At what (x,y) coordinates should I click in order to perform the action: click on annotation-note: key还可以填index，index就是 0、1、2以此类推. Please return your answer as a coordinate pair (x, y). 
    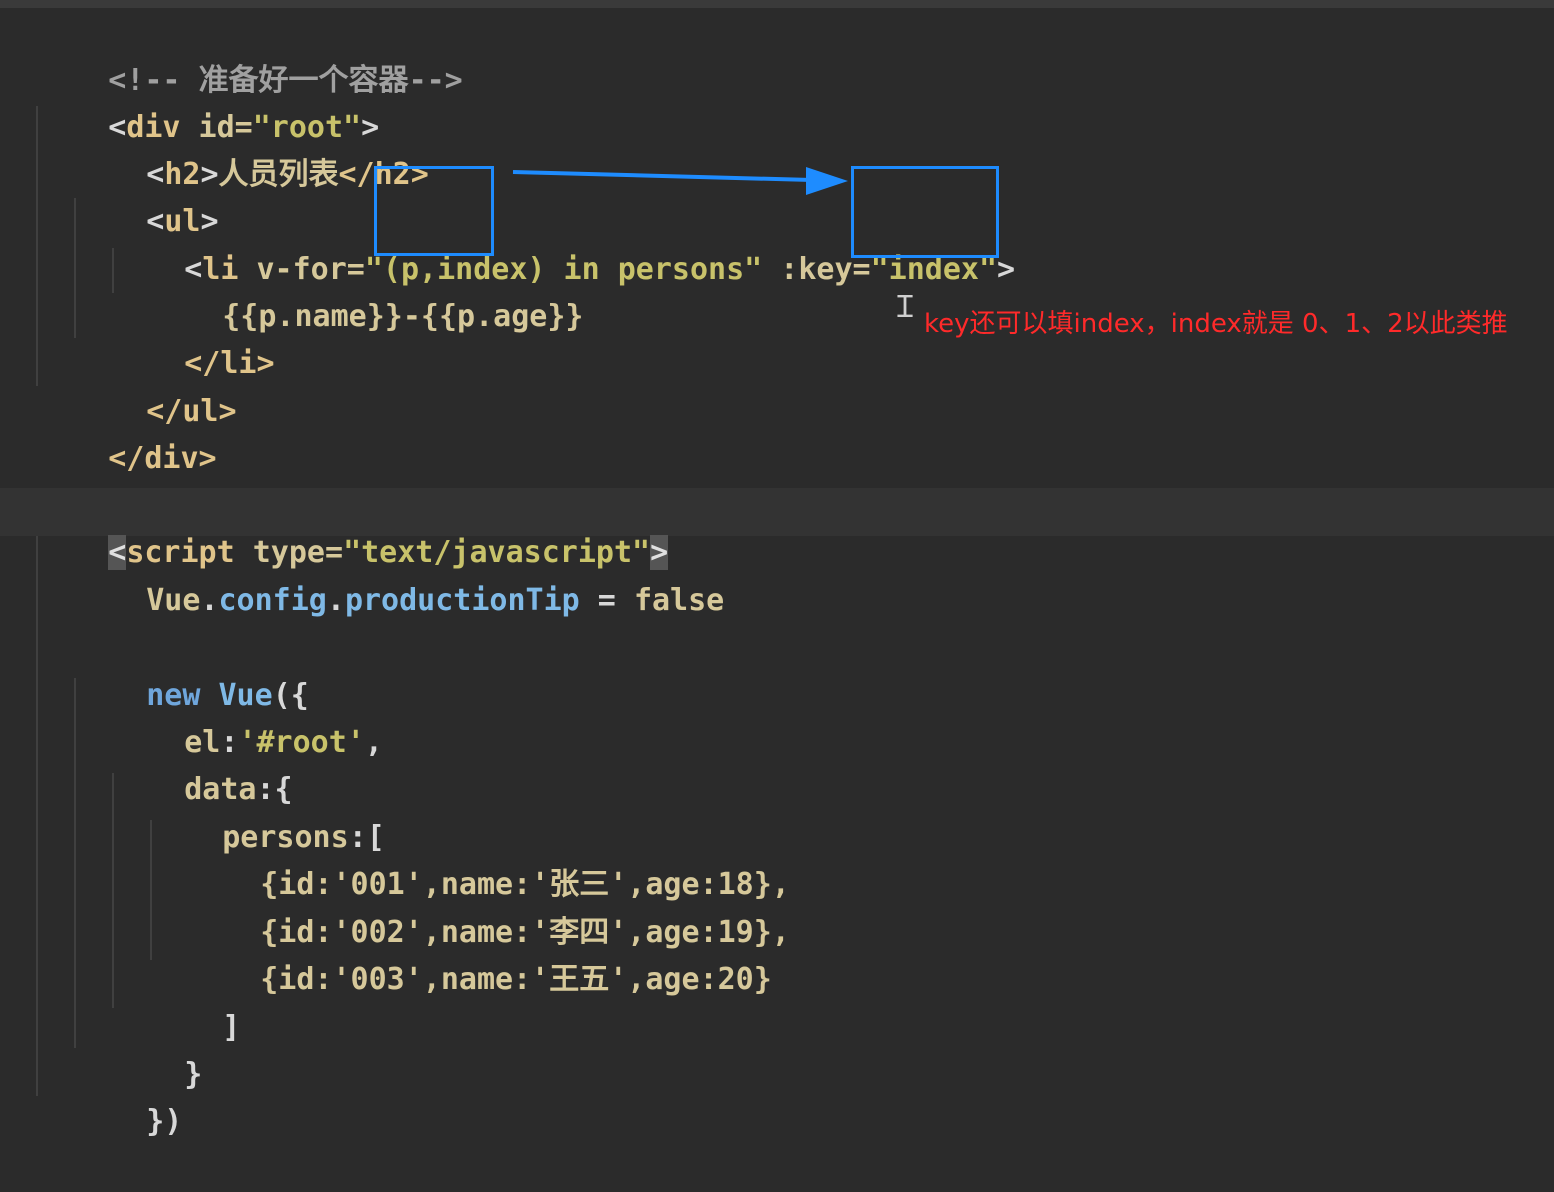
    Looking at the image, I should click on (1216, 324).